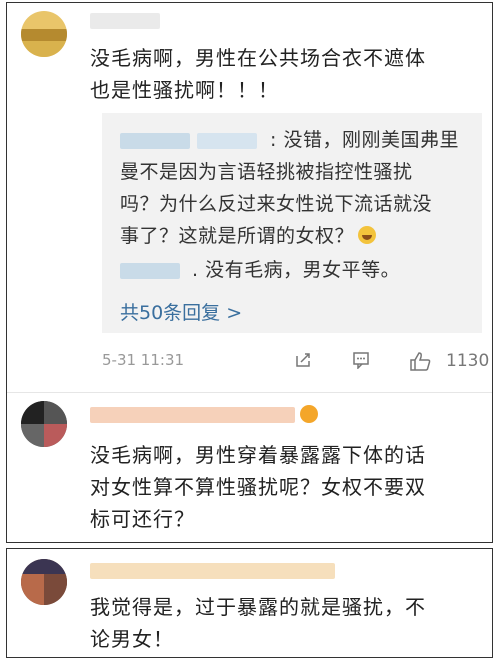  I want to click on comment-text-line: 没毛病啊，男性在公共场合衣不遮体, so click(258, 58).